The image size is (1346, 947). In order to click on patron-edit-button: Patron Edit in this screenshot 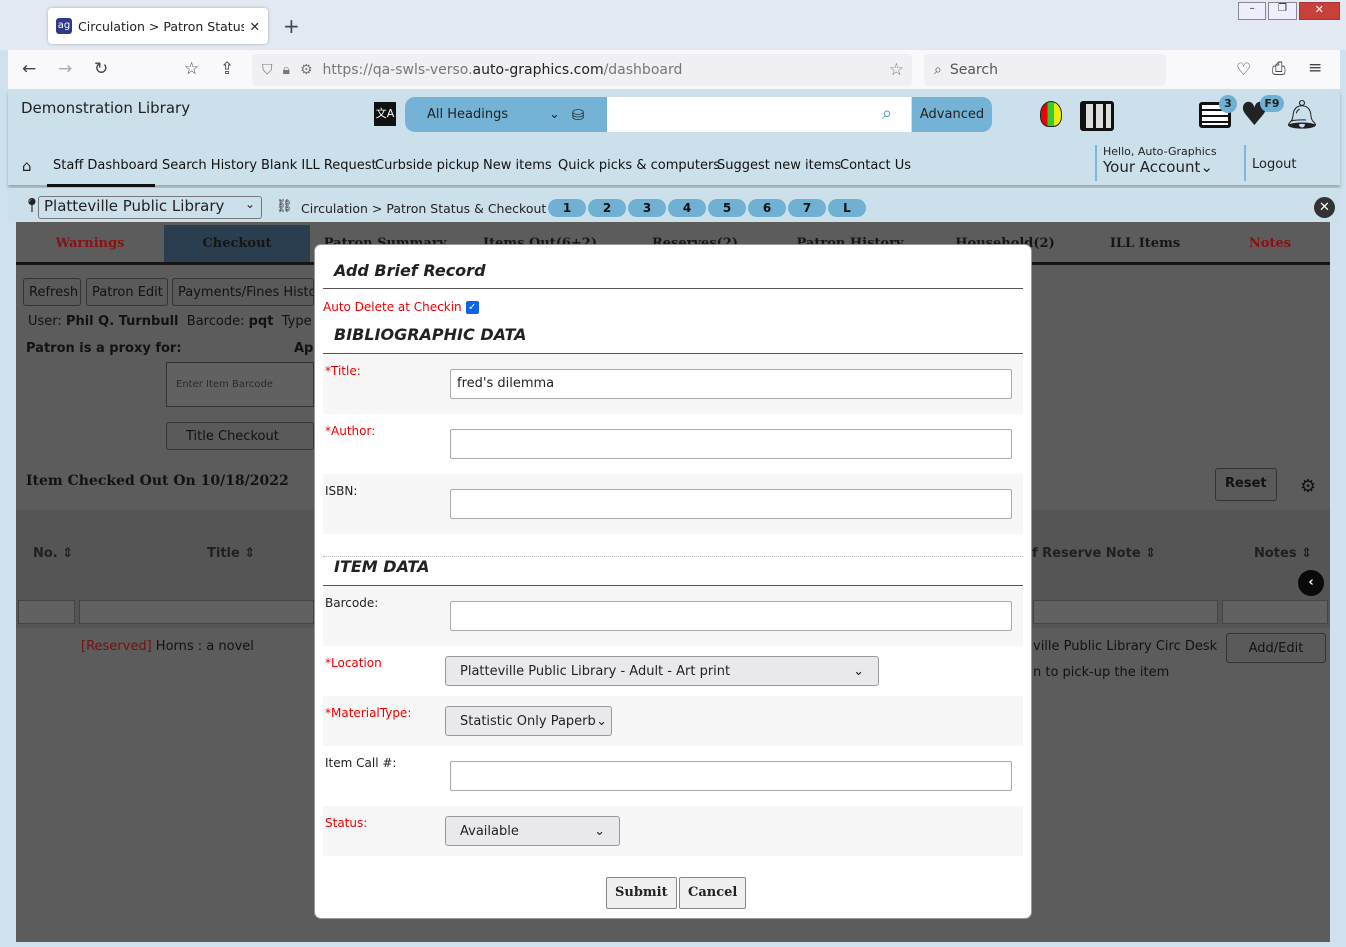, I will do `click(127, 292)`.